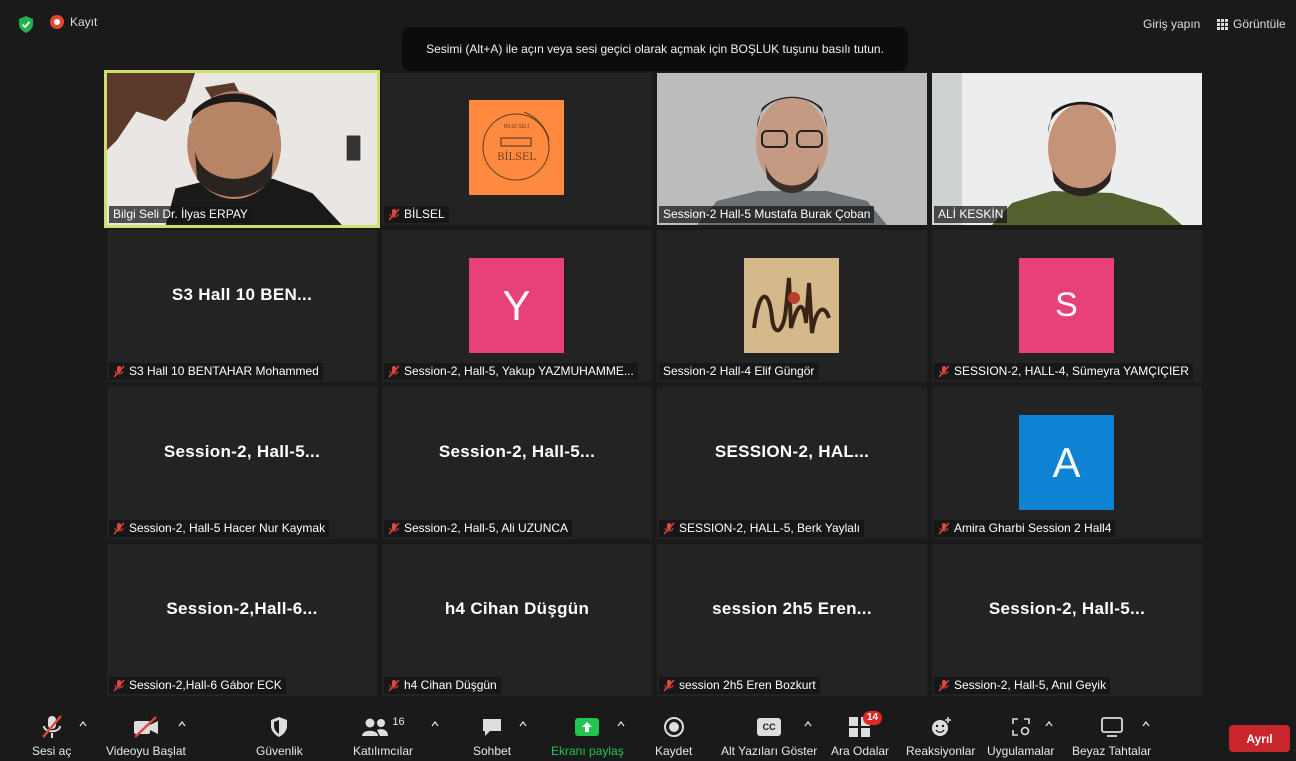 This screenshot has width=1296, height=761. I want to click on security-button: Güvenlik, so click(279, 736).